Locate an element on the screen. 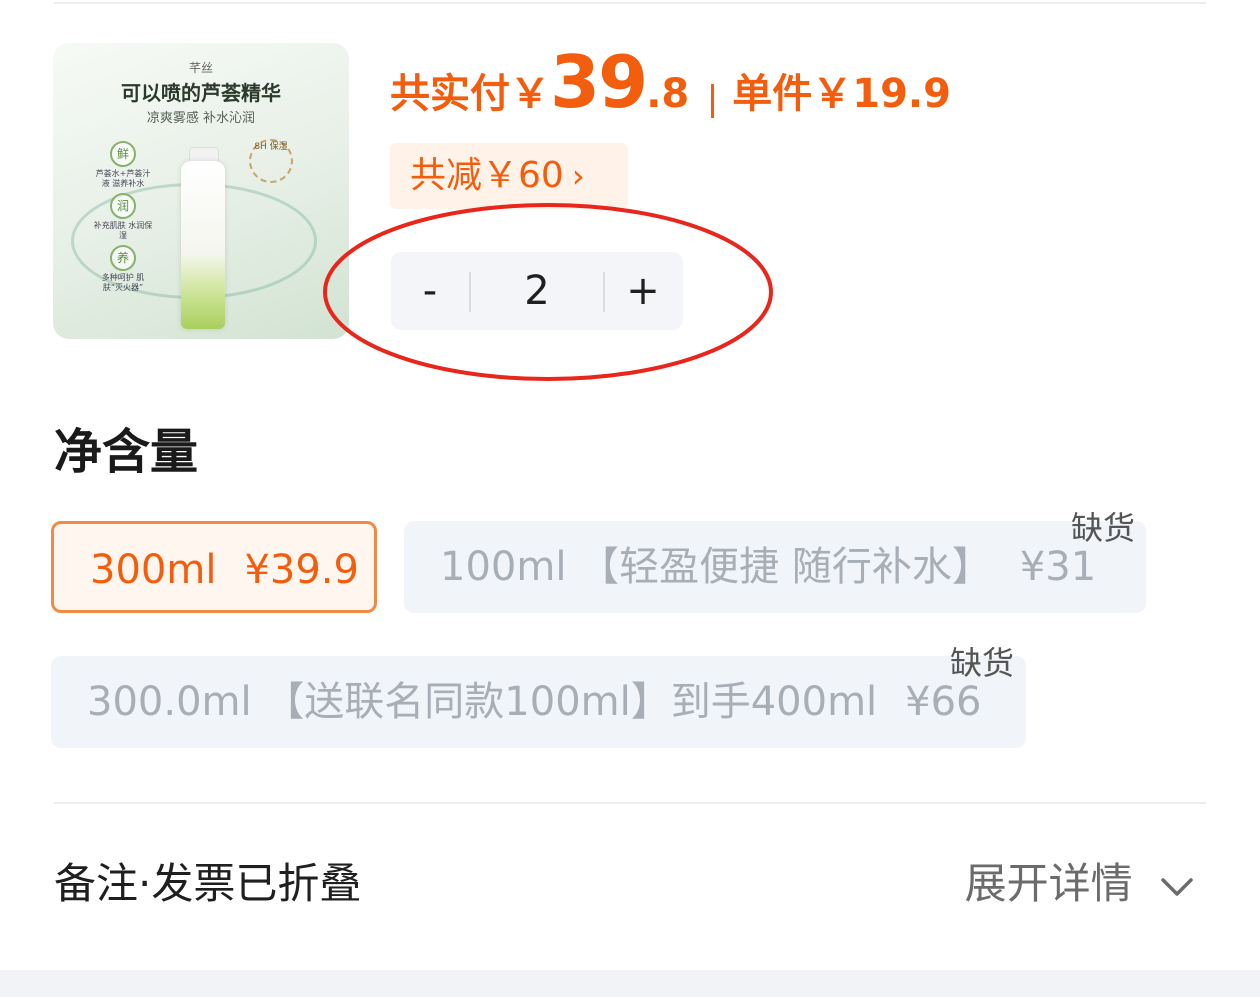  discount-badge: 共减￥60 › is located at coordinates (509, 176).